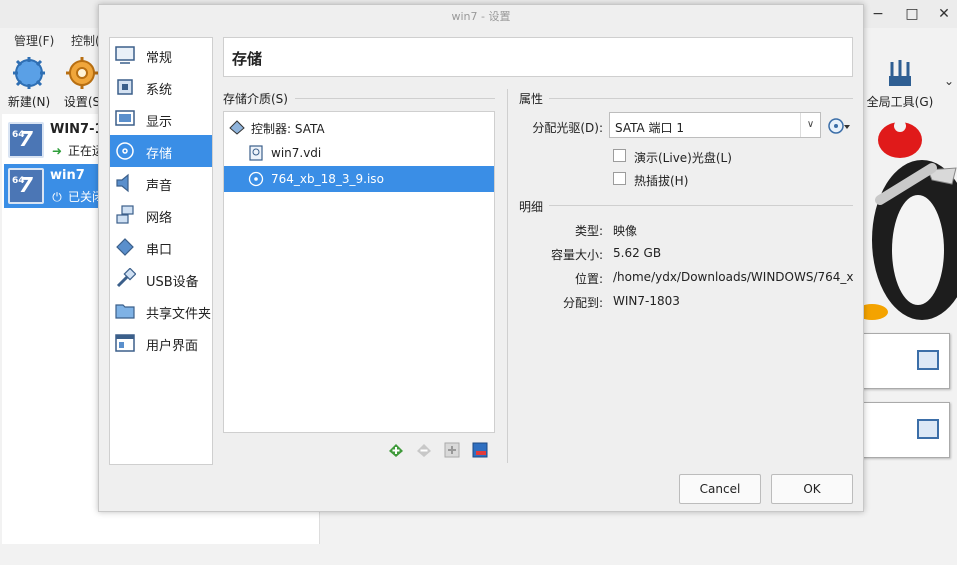 Image resolution: width=957 pixels, height=565 pixels. Describe the element at coordinates (161, 183) in the screenshot. I see `nav-audio: 声音` at that location.